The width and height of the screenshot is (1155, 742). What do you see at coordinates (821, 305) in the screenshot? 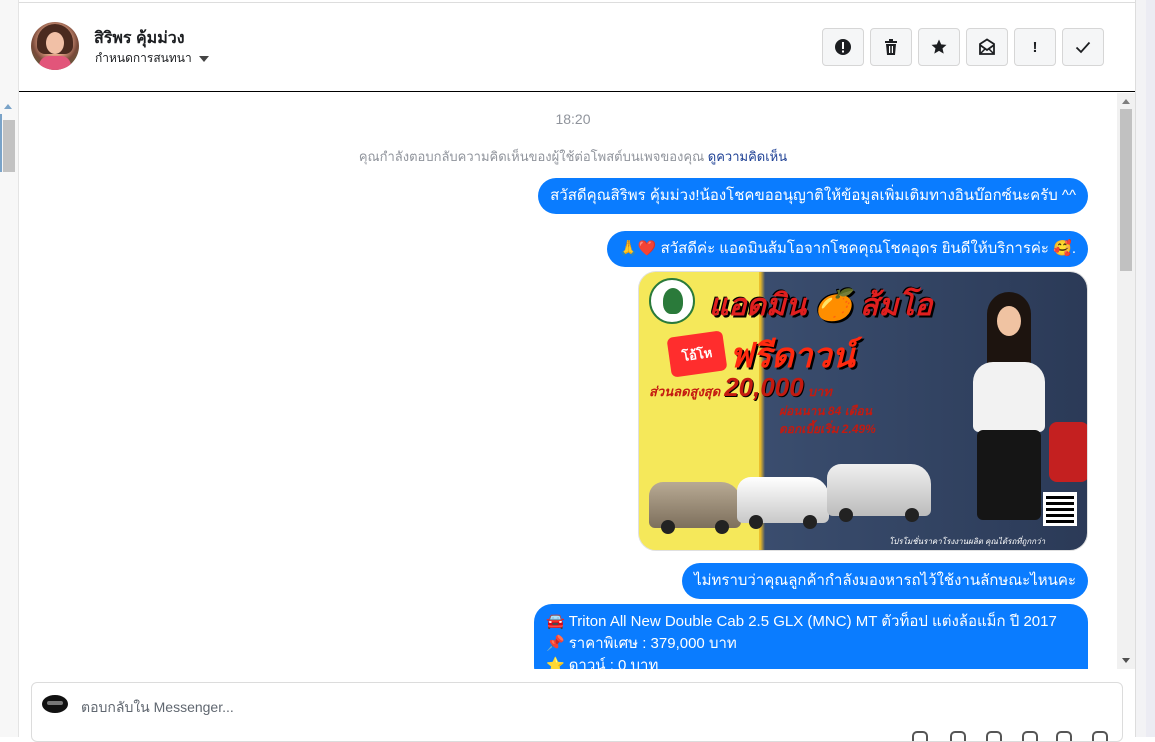
I see `promo-title: แอดมิน 🍊 ส้มโอ` at bounding box center [821, 305].